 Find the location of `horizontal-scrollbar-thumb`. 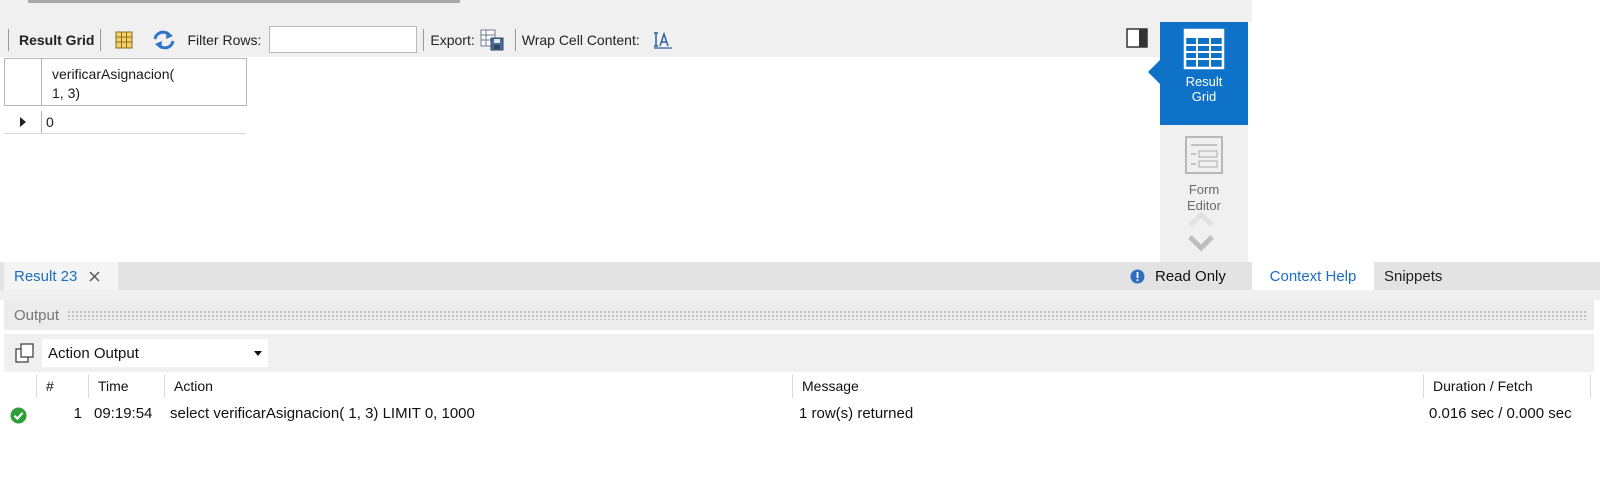

horizontal-scrollbar-thumb is located at coordinates (244, 1).